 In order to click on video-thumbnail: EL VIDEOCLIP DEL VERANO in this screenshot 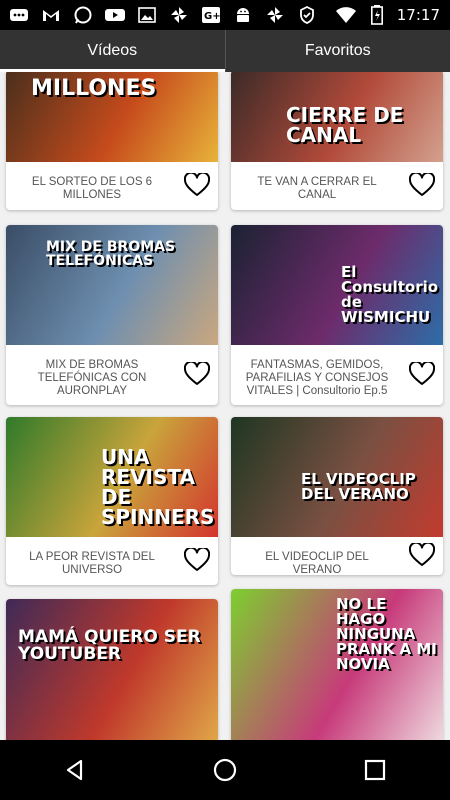, I will do `click(337, 477)`.